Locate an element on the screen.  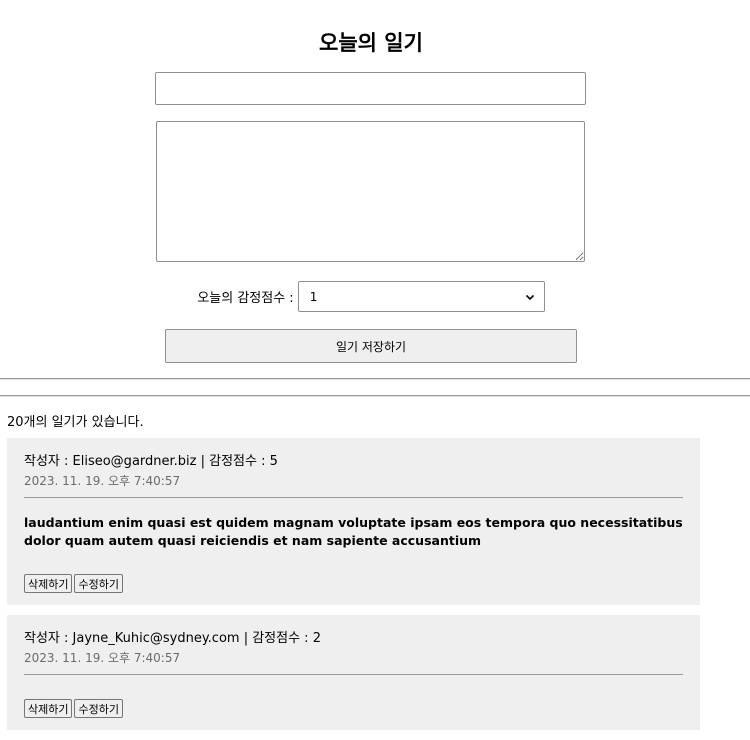
emotion-row: 오늘의 감정점수 : 1 is located at coordinates (371, 296).